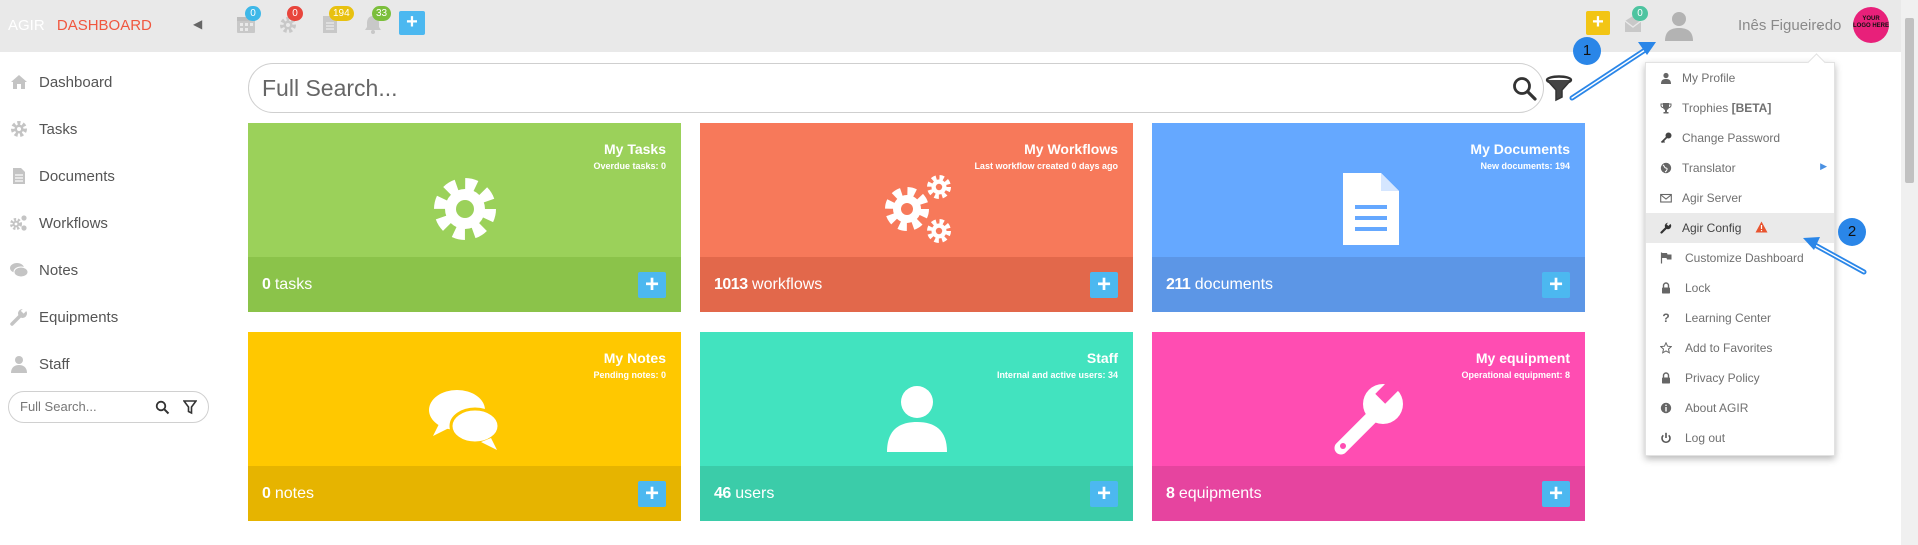 This screenshot has width=1918, height=545. Describe the element at coordinates (1587, 51) in the screenshot. I see `annotation-marker-1: 1` at that location.